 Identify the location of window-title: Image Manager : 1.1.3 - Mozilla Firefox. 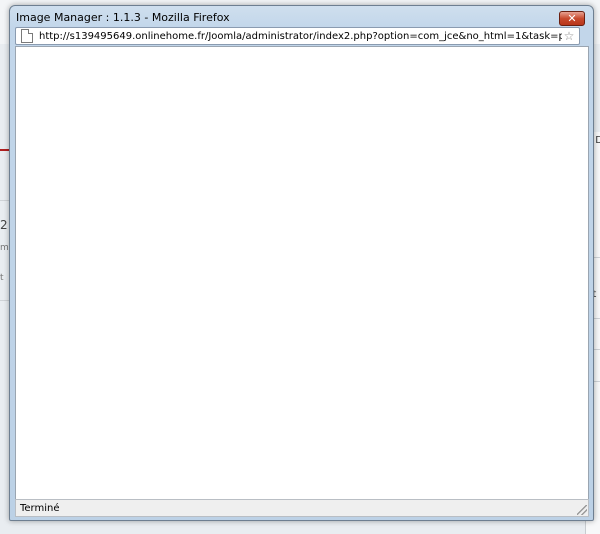
(123, 17).